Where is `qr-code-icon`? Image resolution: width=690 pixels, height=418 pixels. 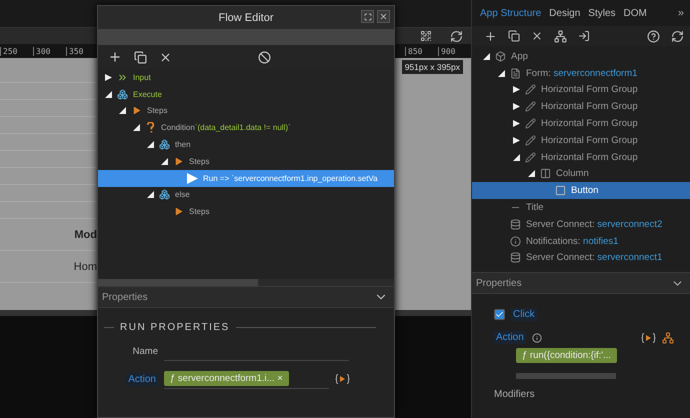
qr-code-icon is located at coordinates (426, 36).